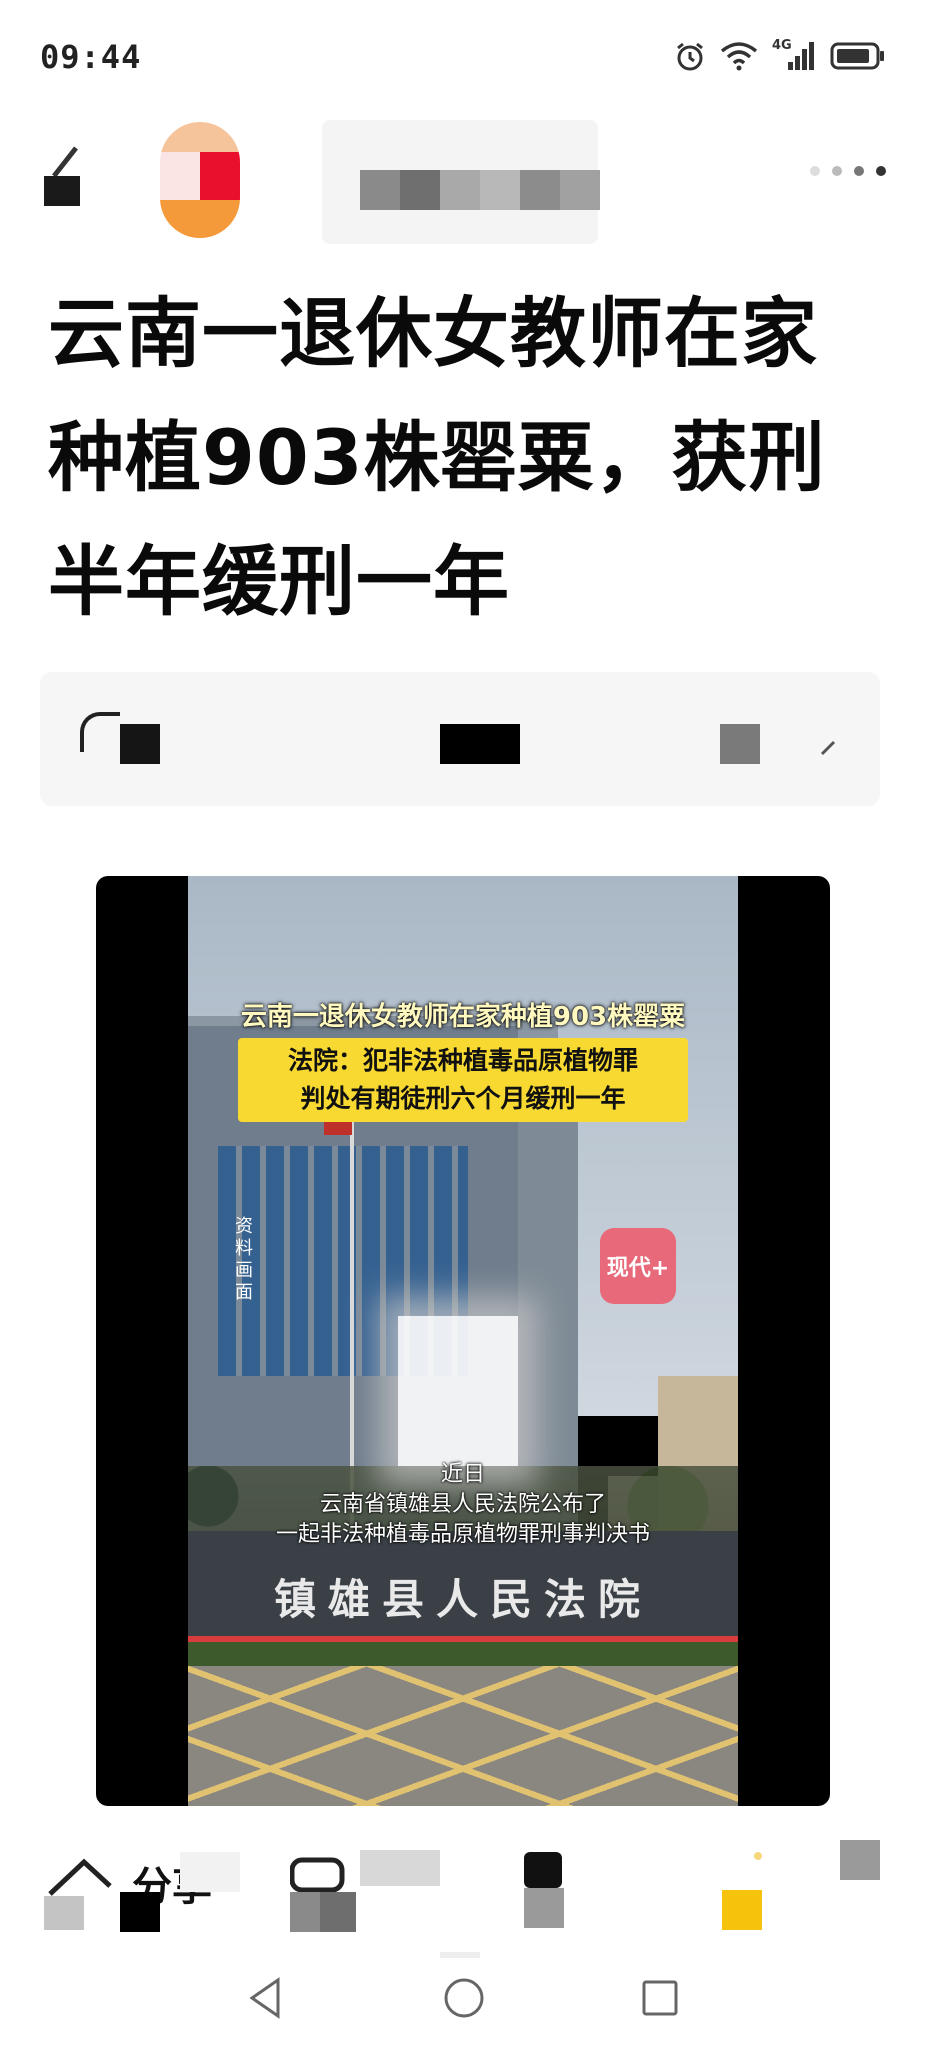 This screenshot has height=2048, width=926. Describe the element at coordinates (638, 1266) in the screenshot. I see `news-logo-badge: 现代+` at that location.